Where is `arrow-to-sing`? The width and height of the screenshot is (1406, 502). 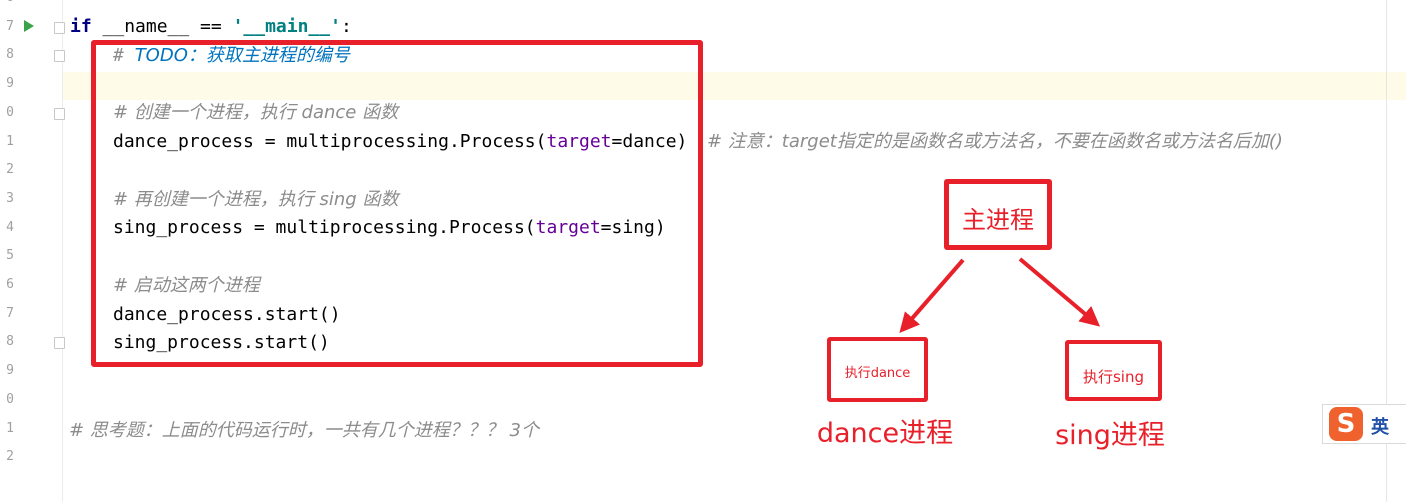
arrow-to-sing is located at coordinates (1059, 292).